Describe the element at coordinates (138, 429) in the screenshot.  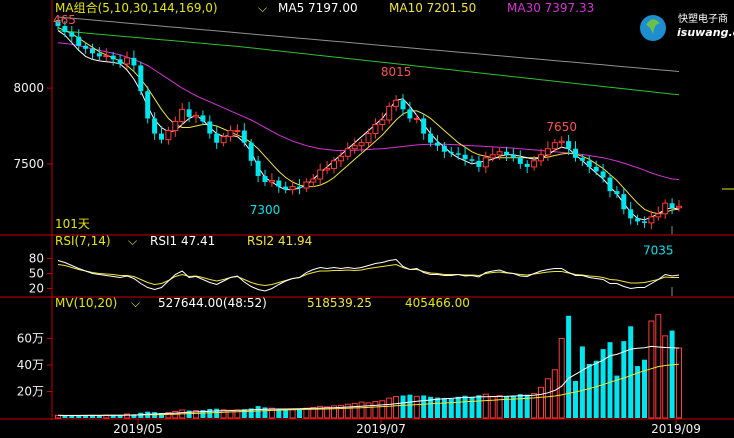
I see `x-tick-label: 2019/05` at that location.